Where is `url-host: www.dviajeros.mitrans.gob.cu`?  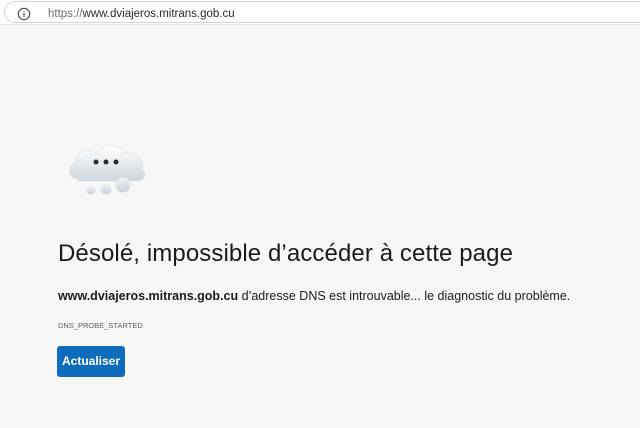
url-host: www.dviajeros.mitrans.gob.cu is located at coordinates (158, 14).